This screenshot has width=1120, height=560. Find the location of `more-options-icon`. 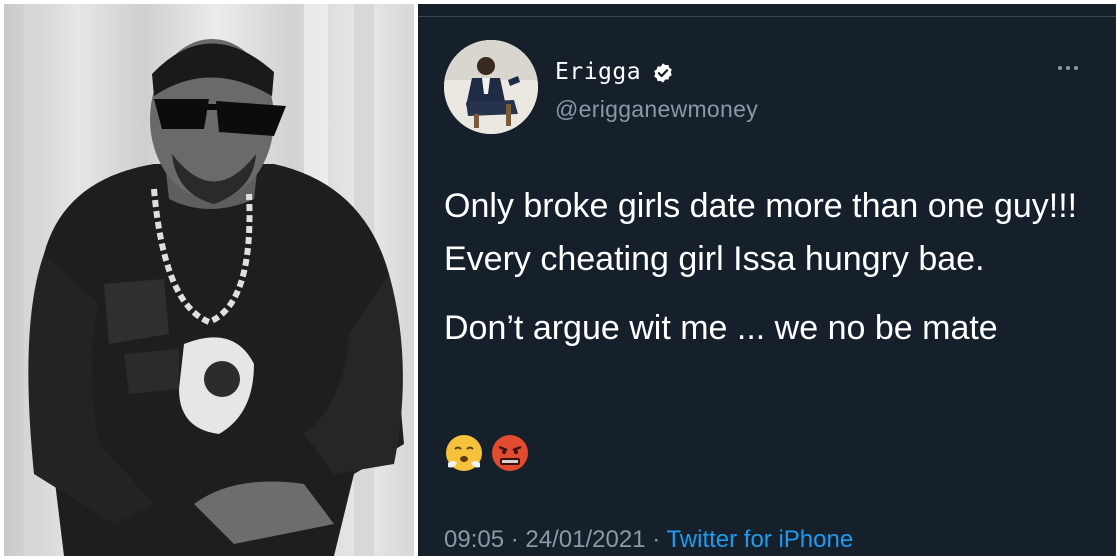

more-options-icon is located at coordinates (1072, 68).